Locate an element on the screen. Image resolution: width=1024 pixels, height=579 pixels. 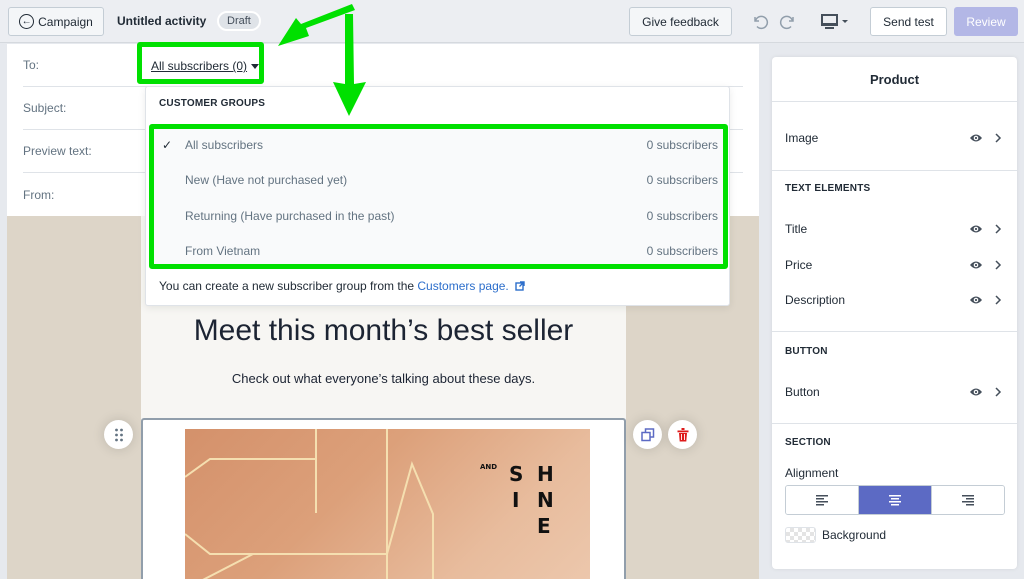
activity-title: Untitled activity is located at coordinates (162, 21).